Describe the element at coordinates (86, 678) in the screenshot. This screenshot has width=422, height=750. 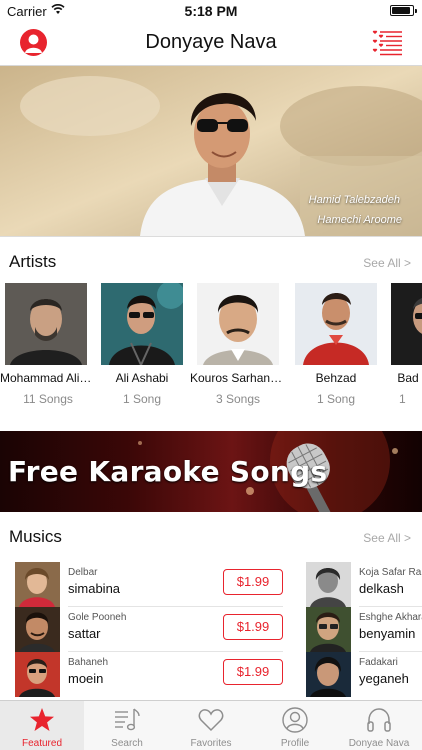
I see `music-artist-name: moein` at that location.